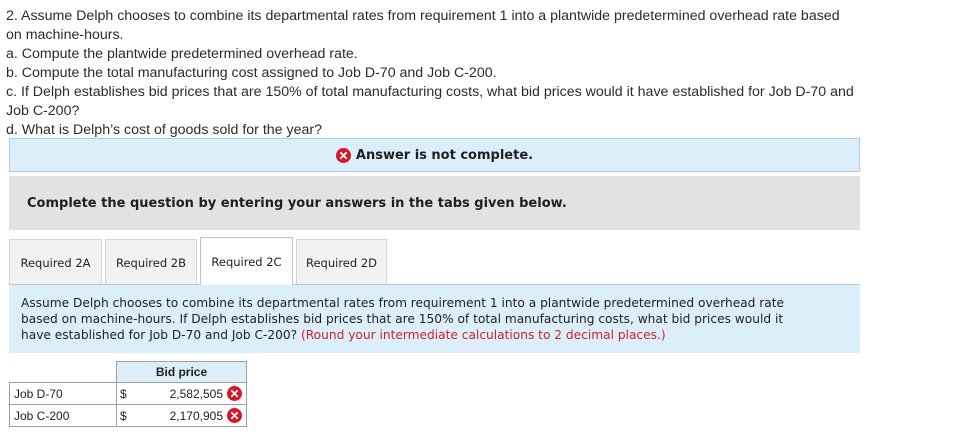 The height and width of the screenshot is (432, 977). I want to click on table-row: Job D-70 $ 2,582,505, so click(128, 393).